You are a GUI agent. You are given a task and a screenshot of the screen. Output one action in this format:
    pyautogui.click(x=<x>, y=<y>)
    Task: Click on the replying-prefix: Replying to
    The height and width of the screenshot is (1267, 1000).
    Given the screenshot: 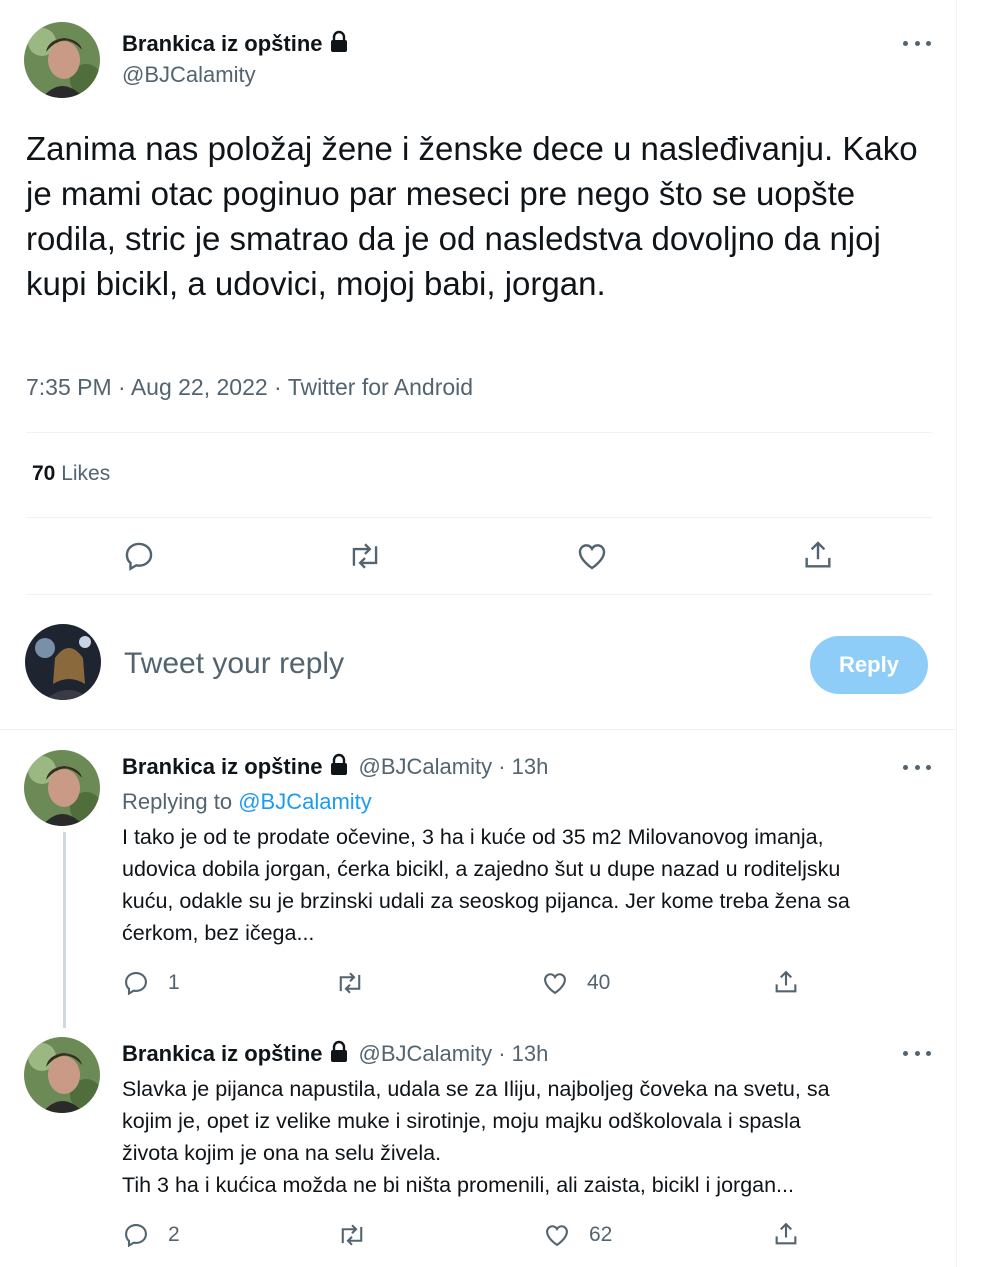 What is the action you would take?
    pyautogui.click(x=177, y=801)
    